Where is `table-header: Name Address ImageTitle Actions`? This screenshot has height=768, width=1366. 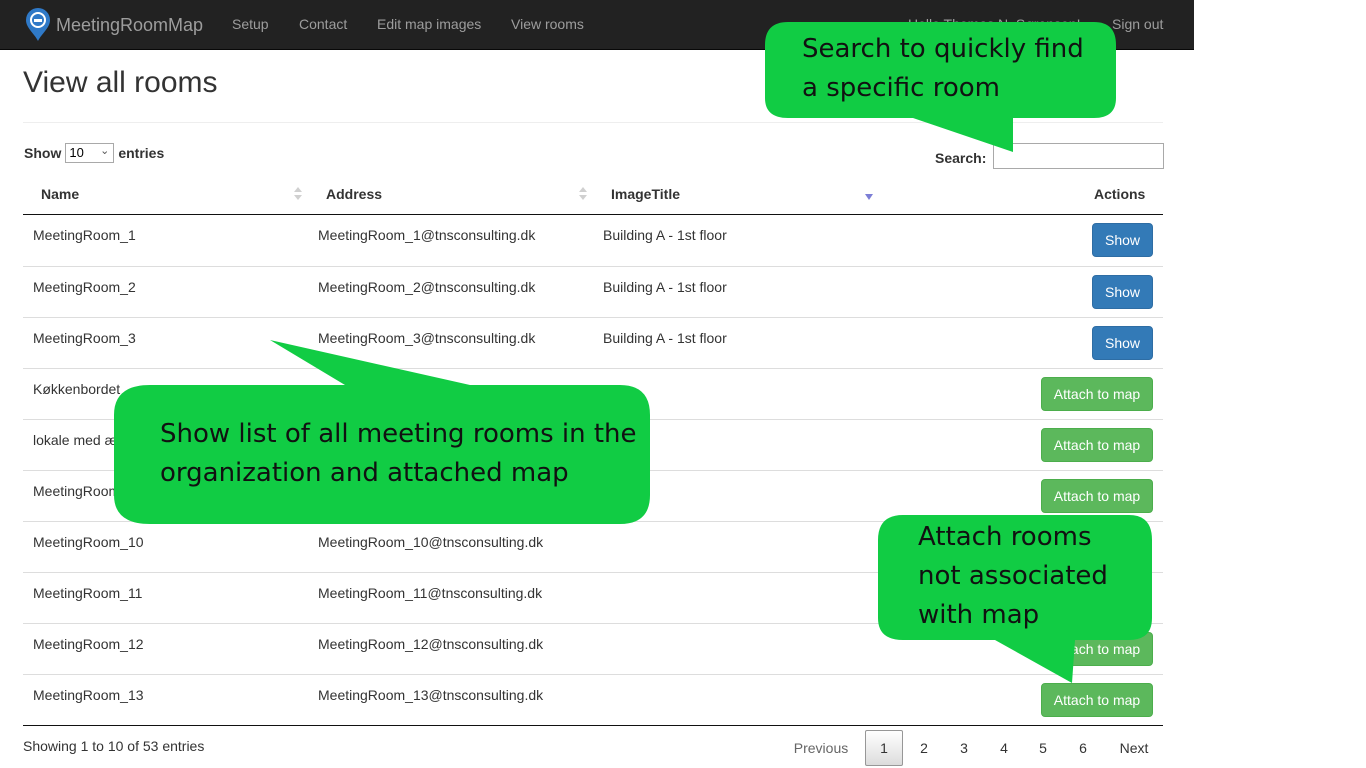
table-header: Name Address ImageTitle Actions is located at coordinates (593, 195).